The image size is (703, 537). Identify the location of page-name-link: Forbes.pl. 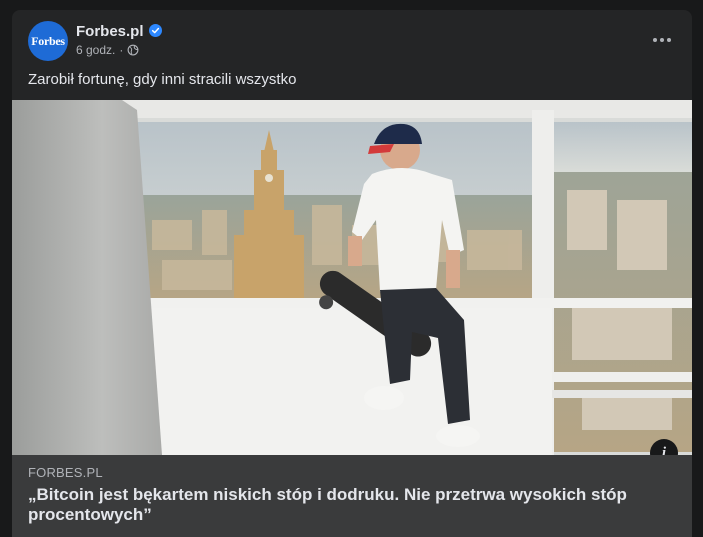
(110, 31).